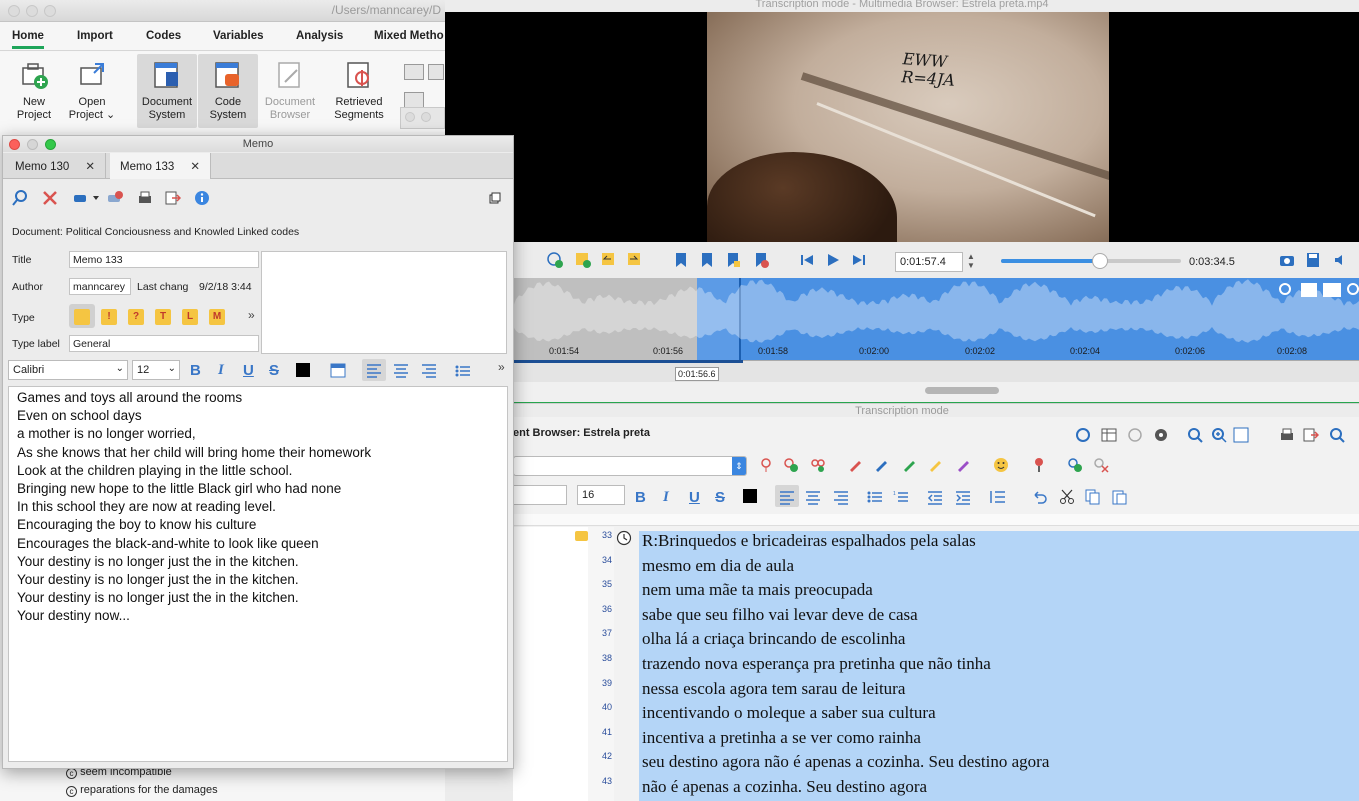  I want to click on tab-import: Import, so click(95, 36).